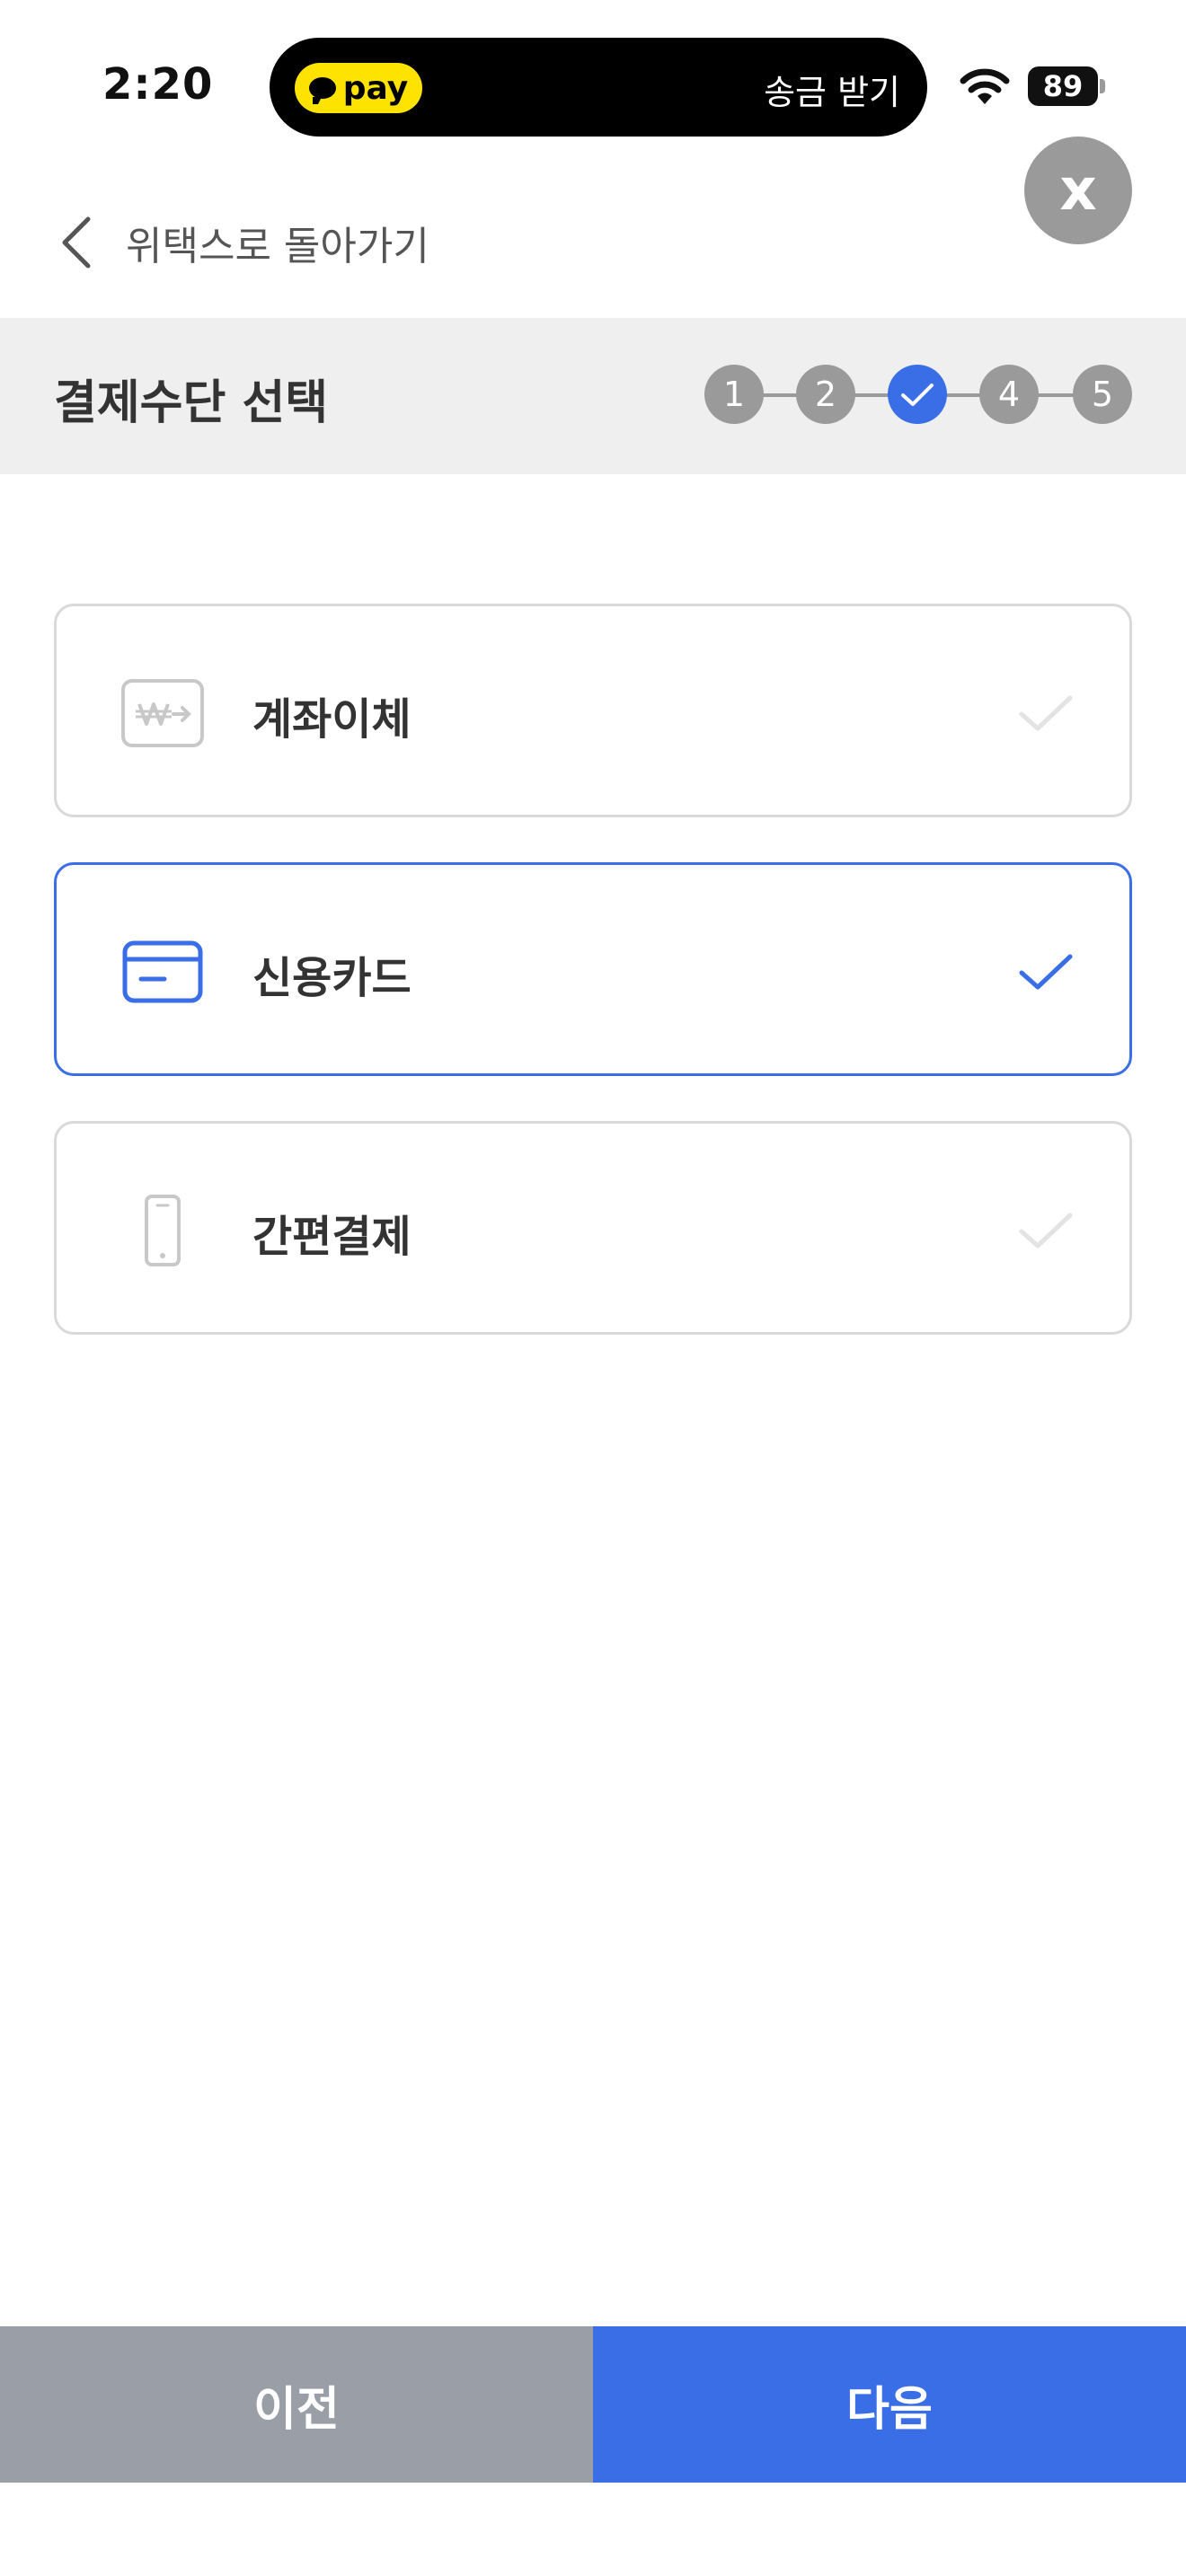 Image resolution: width=1186 pixels, height=2576 pixels. What do you see at coordinates (593, 1228) in the screenshot?
I see `option-easy-payment: 간편결제` at bounding box center [593, 1228].